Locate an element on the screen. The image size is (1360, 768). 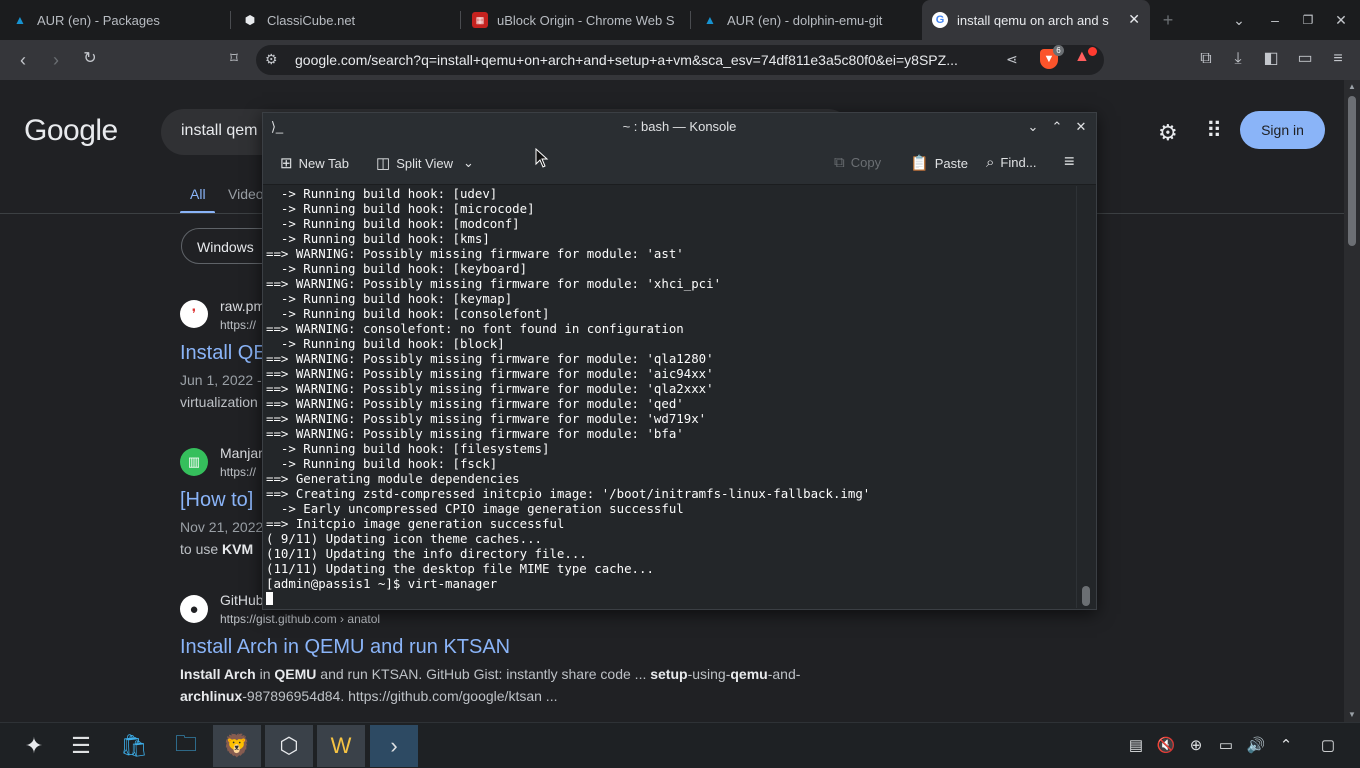
snippet-bold: archlinux is located at coordinates (211, 696).